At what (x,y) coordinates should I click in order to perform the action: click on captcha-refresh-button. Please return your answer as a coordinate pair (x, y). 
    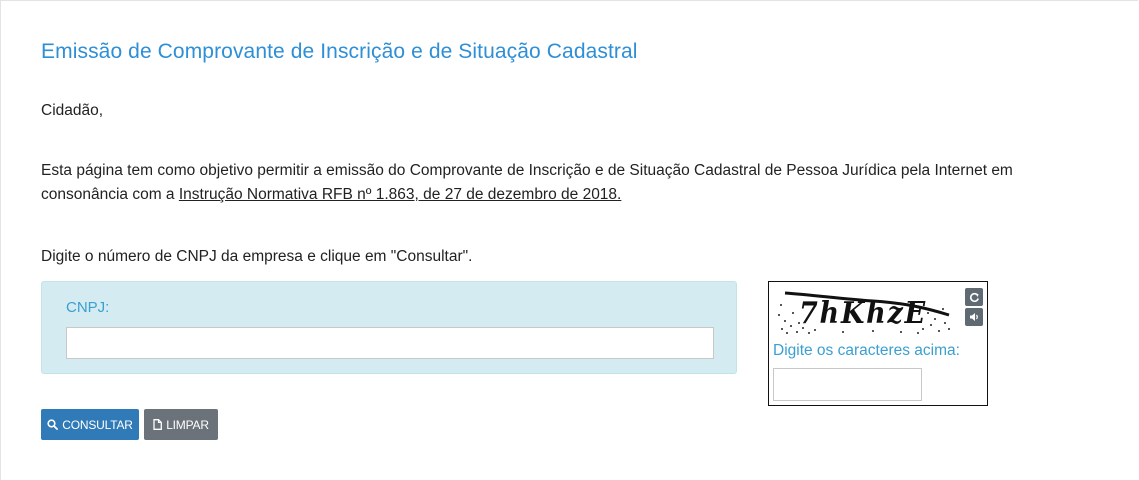
    Looking at the image, I should click on (974, 297).